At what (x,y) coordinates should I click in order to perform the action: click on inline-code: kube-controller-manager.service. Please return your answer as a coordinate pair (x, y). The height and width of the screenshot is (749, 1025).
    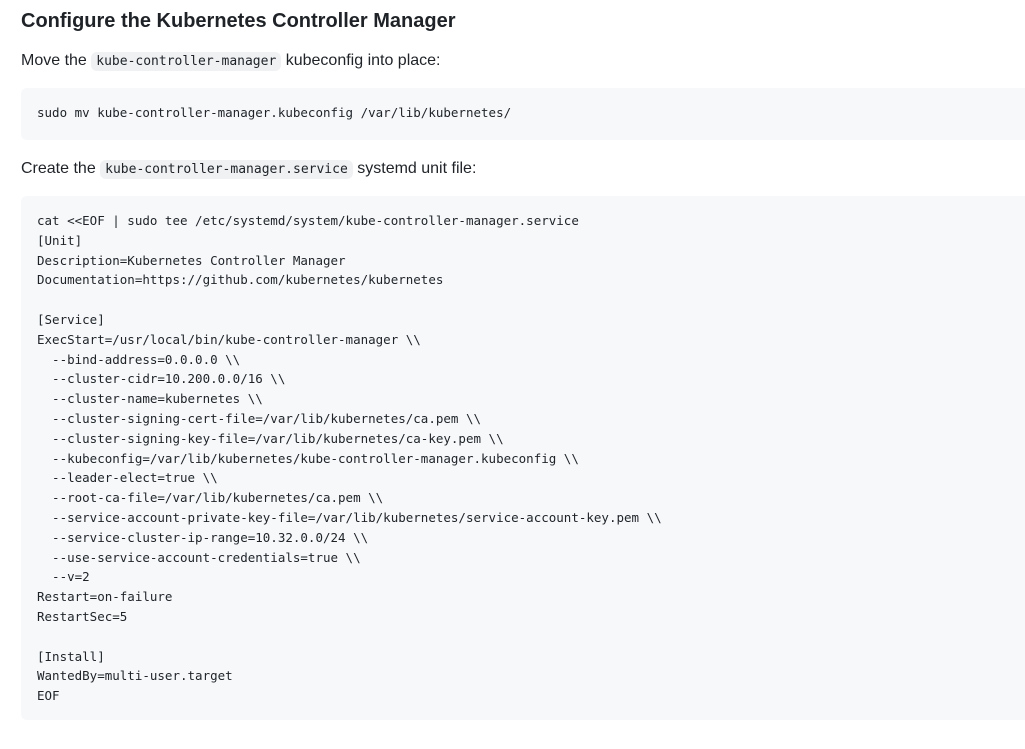
    Looking at the image, I should click on (226, 169).